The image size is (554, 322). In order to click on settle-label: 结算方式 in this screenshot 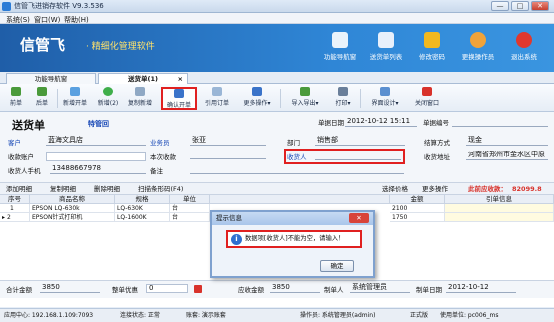, I will do `click(437, 143)`.